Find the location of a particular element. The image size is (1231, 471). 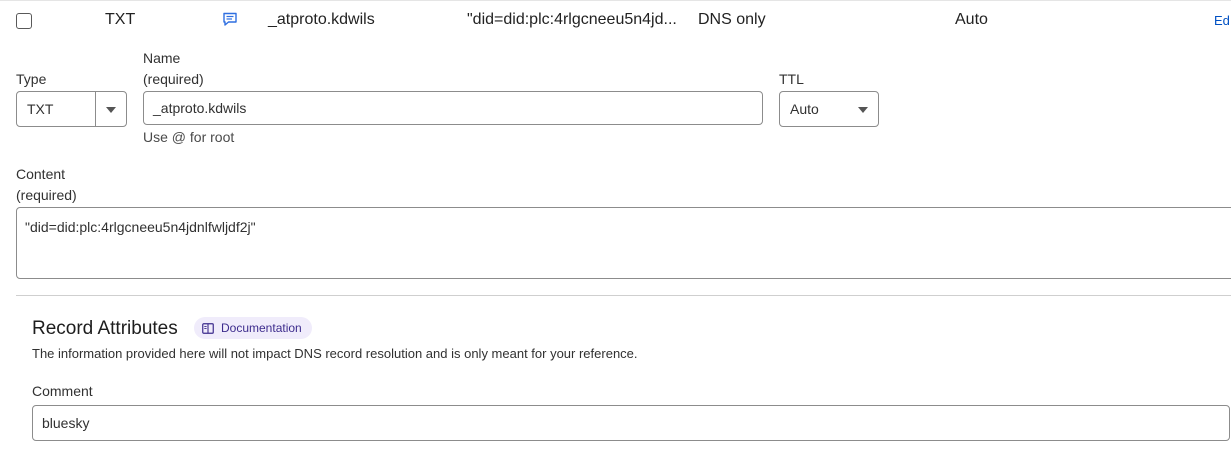

type-select-value: TXT is located at coordinates (40, 109).